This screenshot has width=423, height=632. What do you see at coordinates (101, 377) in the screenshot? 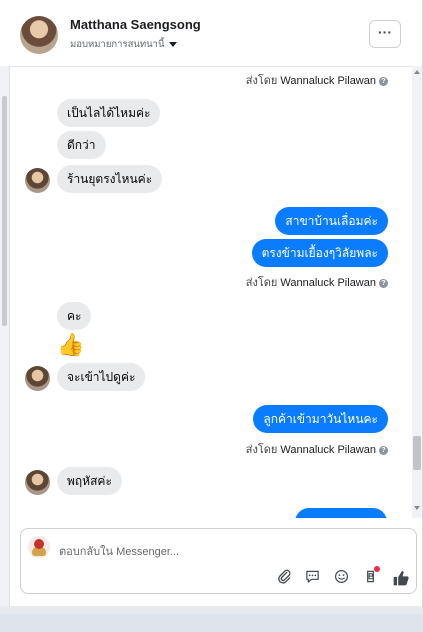
I see `message-incoming: จะเข้าไปดูค่ะ` at bounding box center [101, 377].